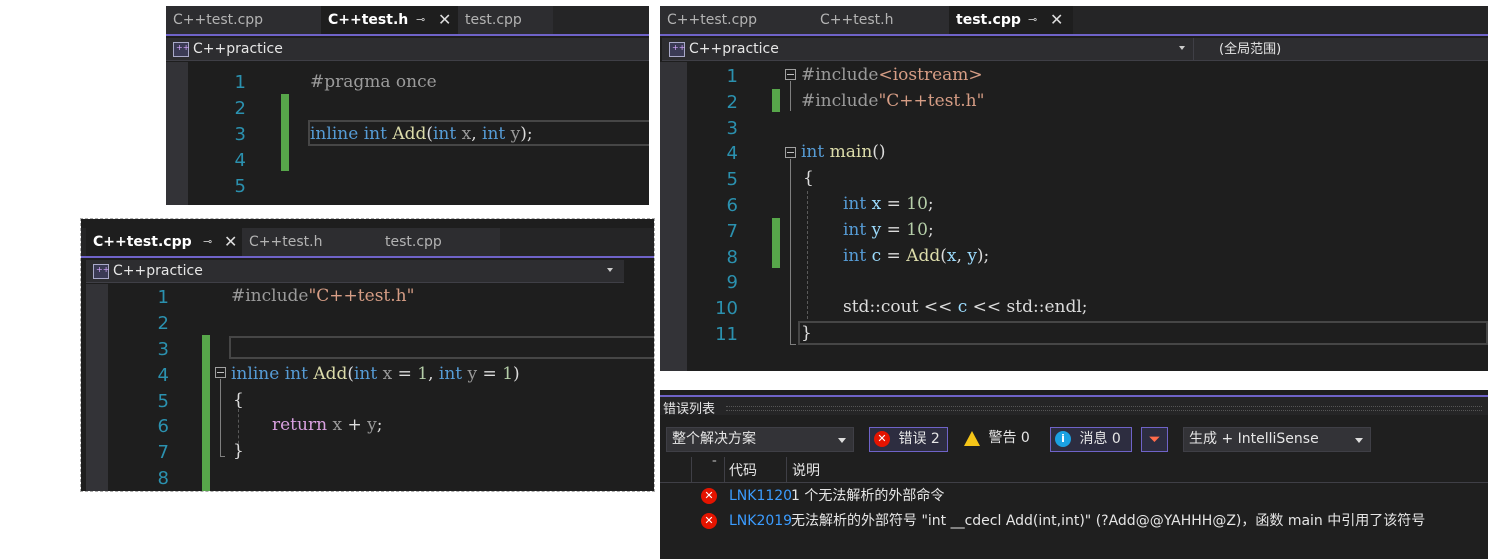 The image size is (1488, 559). What do you see at coordinates (882, 439) in the screenshot?
I see `error-icon: ✕` at bounding box center [882, 439].